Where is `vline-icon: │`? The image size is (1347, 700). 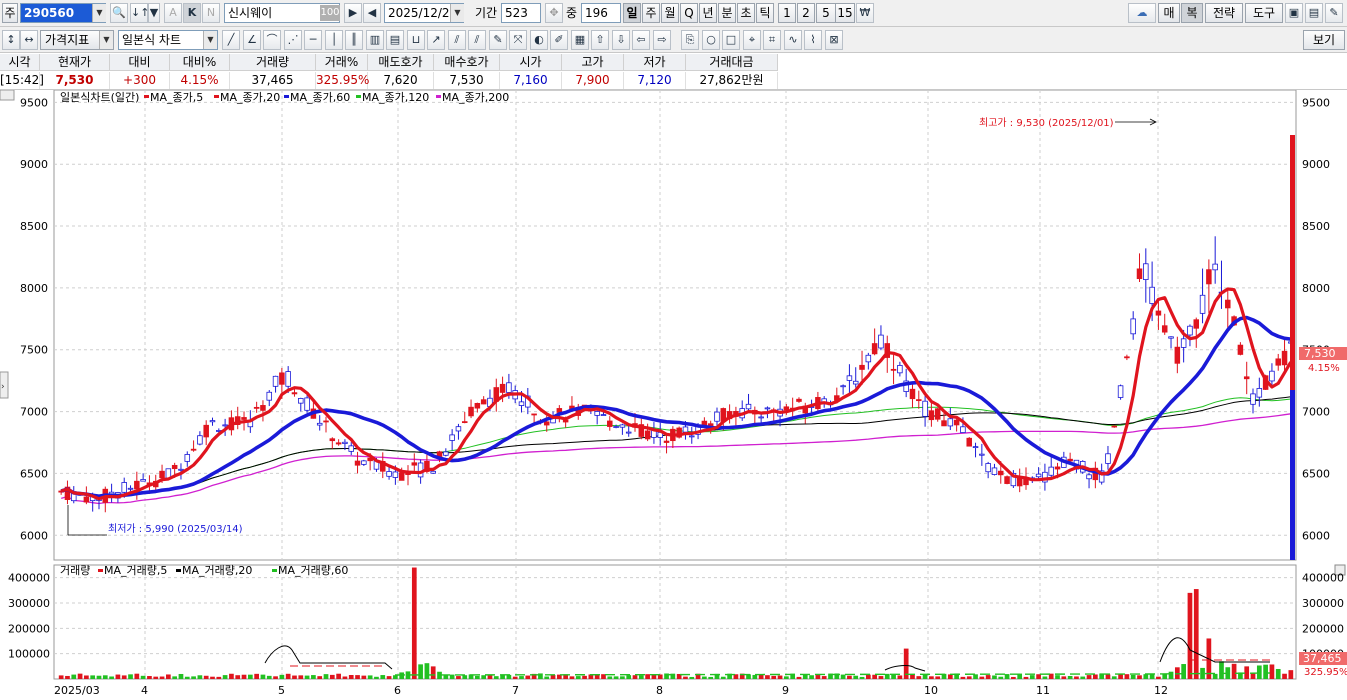
vline-icon: │ is located at coordinates (334, 40).